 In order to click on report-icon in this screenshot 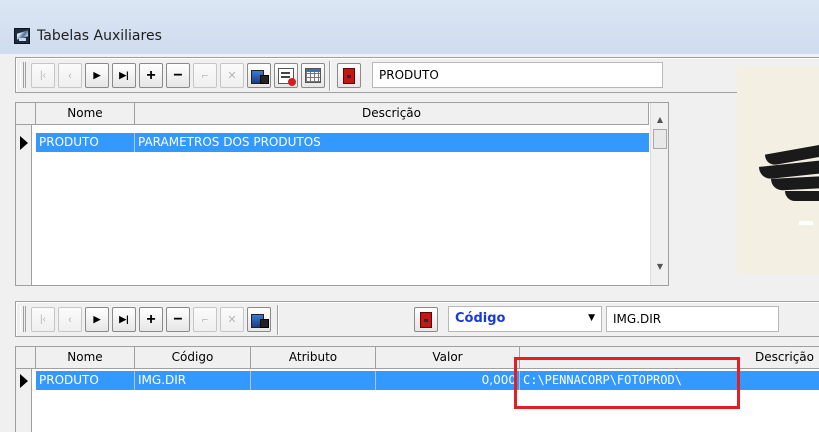, I will do `click(287, 76)`.